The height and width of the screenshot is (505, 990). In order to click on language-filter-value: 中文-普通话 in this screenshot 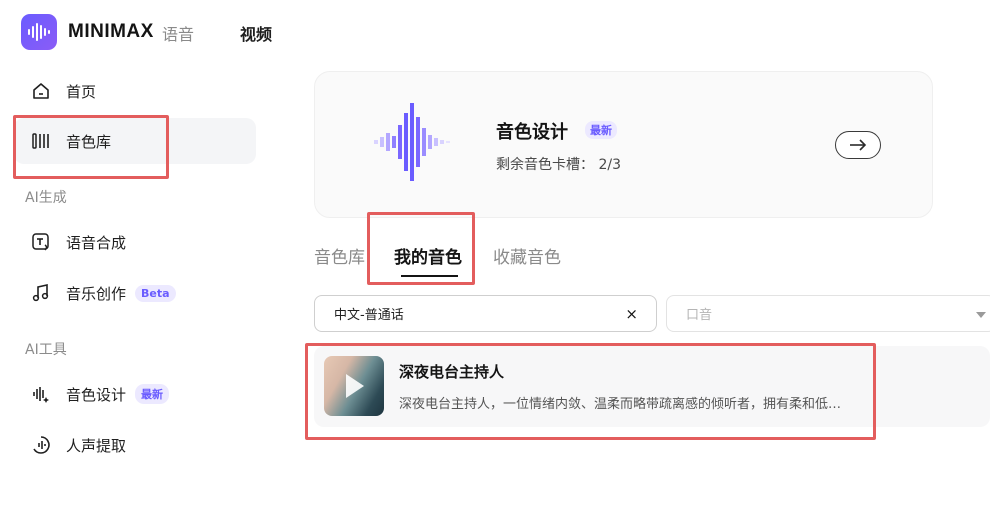, I will do `click(369, 315)`.